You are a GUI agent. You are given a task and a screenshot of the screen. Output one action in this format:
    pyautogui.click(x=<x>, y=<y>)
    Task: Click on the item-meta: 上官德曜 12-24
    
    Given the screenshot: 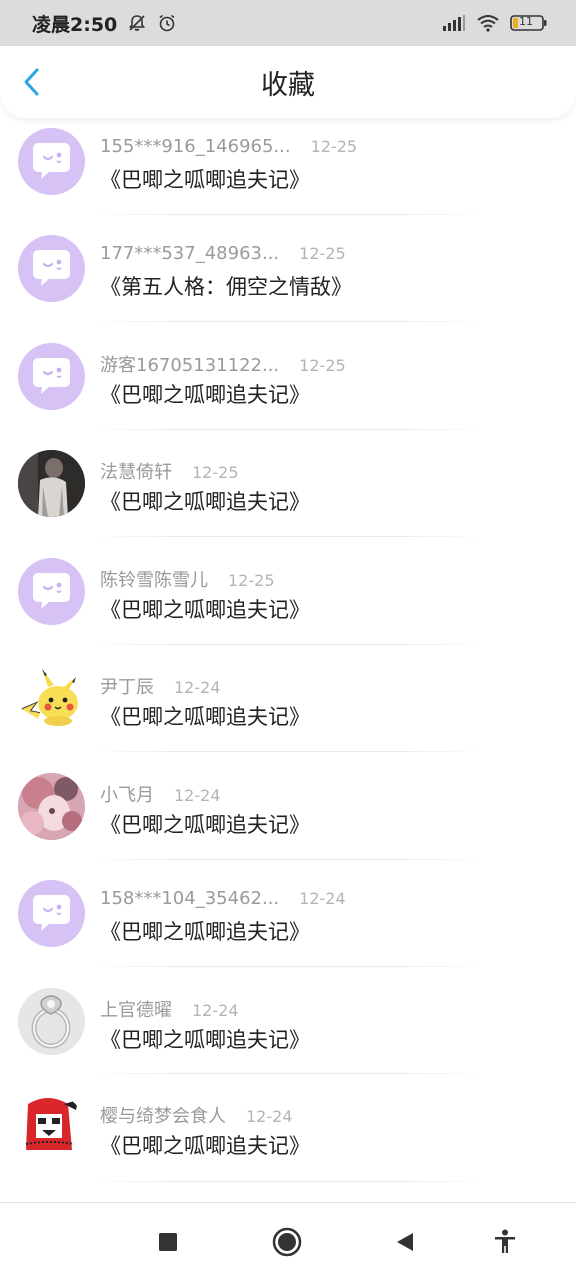 What is the action you would take?
    pyautogui.click(x=169, y=1009)
    